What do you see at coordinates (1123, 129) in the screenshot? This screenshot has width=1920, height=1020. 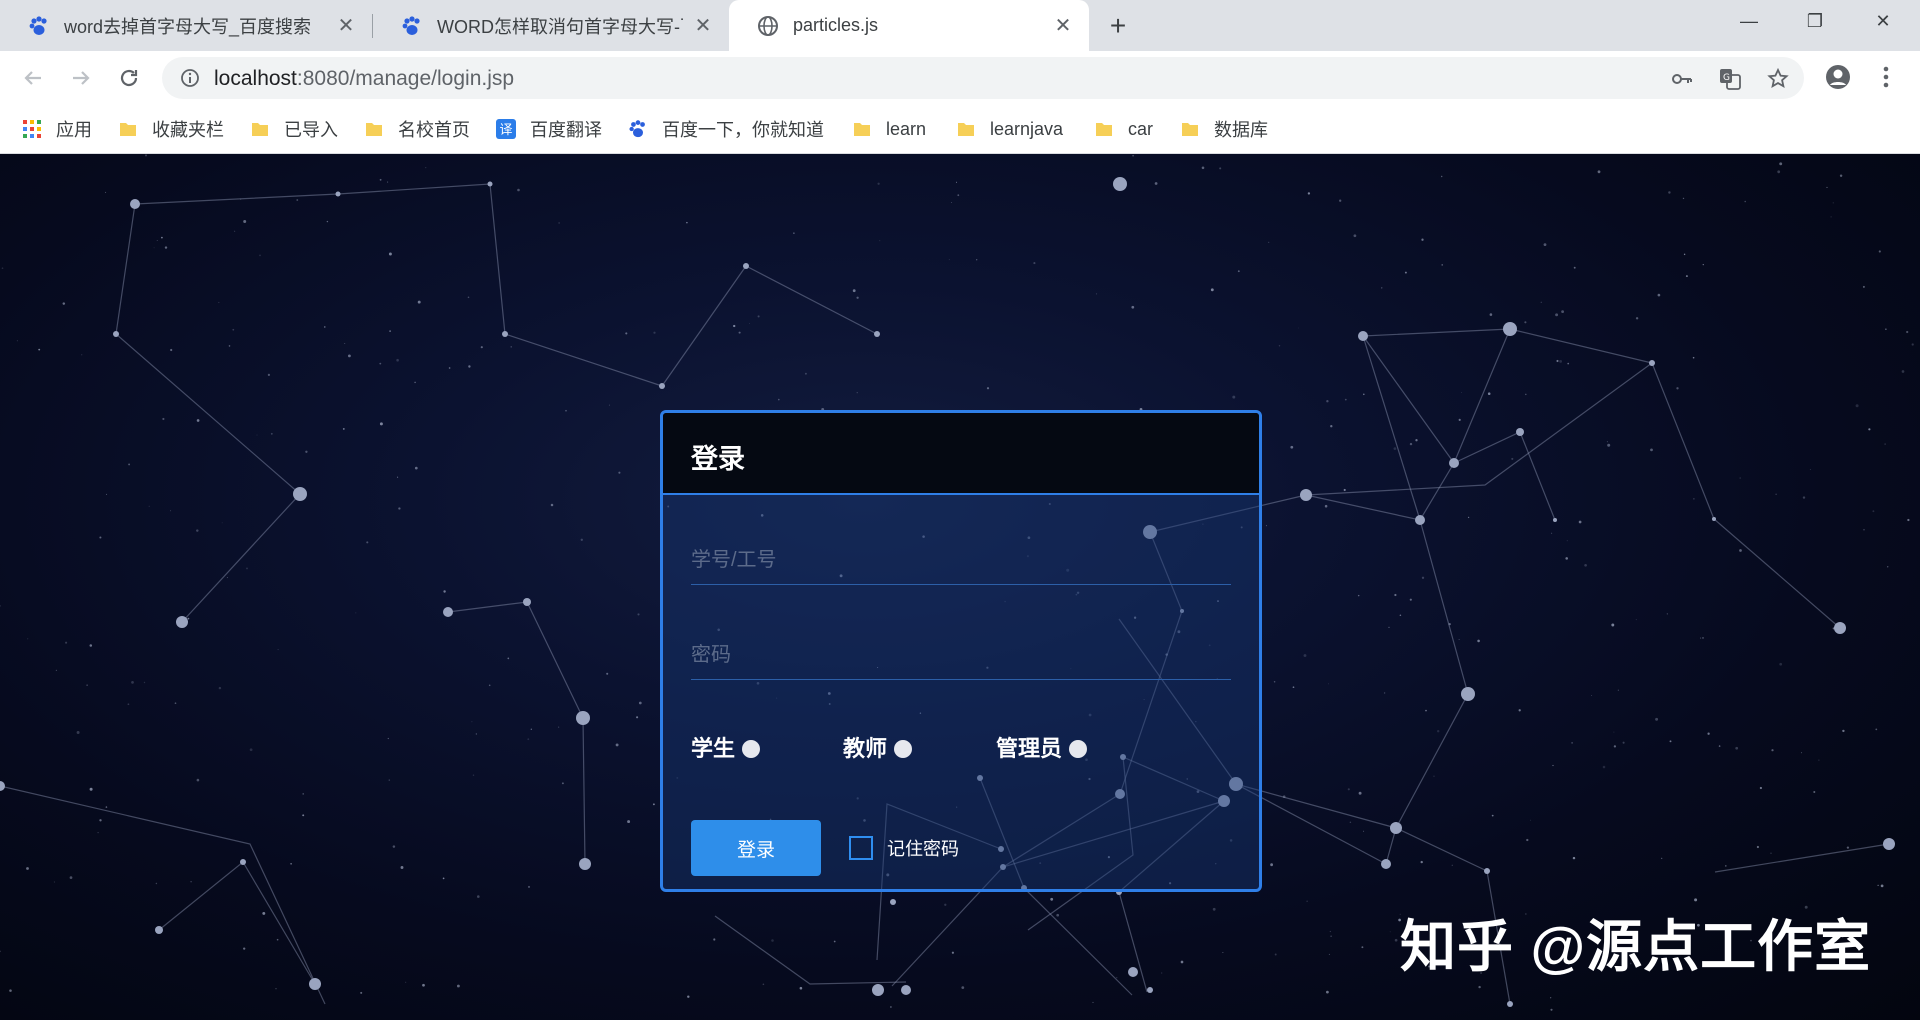 I see `bookmark-car: car` at bounding box center [1123, 129].